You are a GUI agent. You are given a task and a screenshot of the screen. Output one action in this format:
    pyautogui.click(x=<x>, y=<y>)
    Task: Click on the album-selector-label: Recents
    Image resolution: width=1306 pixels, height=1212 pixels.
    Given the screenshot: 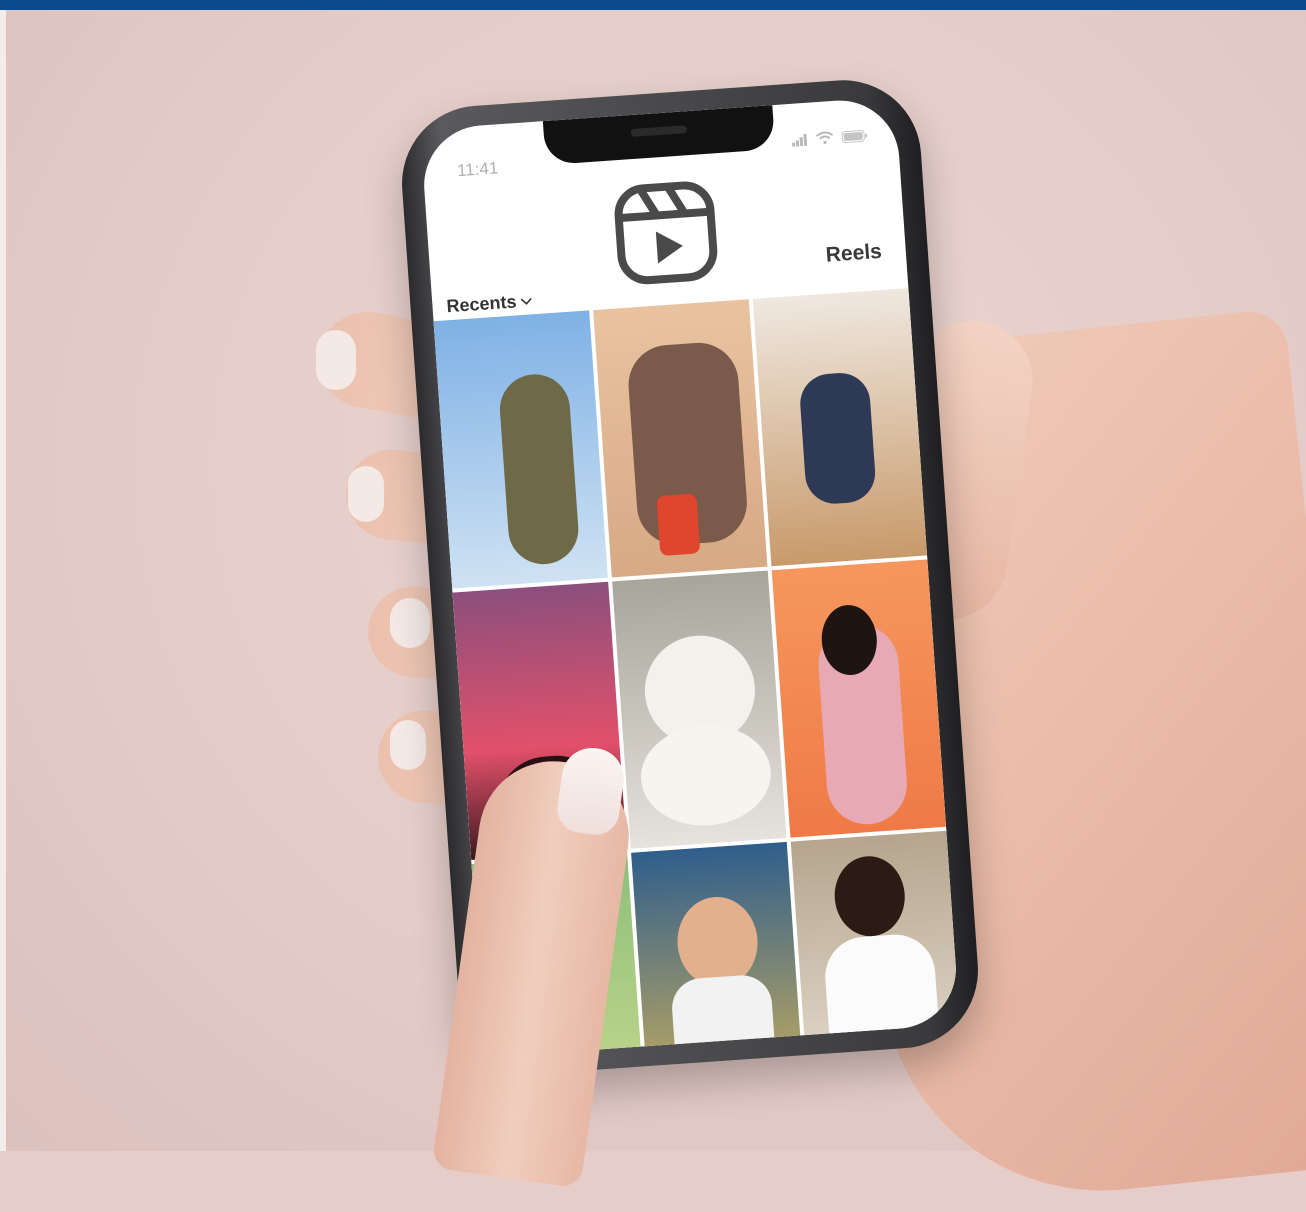 What is the action you would take?
    pyautogui.click(x=481, y=304)
    